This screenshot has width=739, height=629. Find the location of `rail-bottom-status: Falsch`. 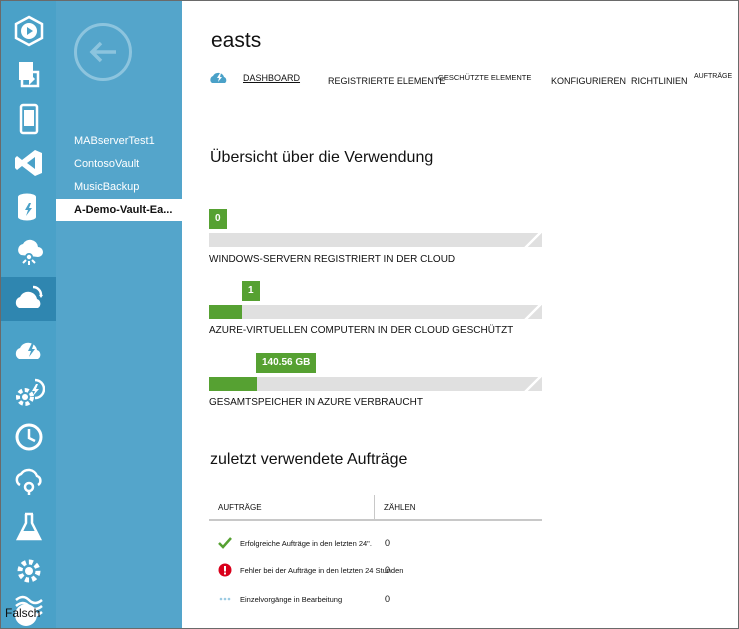

rail-bottom-status: Falsch is located at coordinates (25, 614).